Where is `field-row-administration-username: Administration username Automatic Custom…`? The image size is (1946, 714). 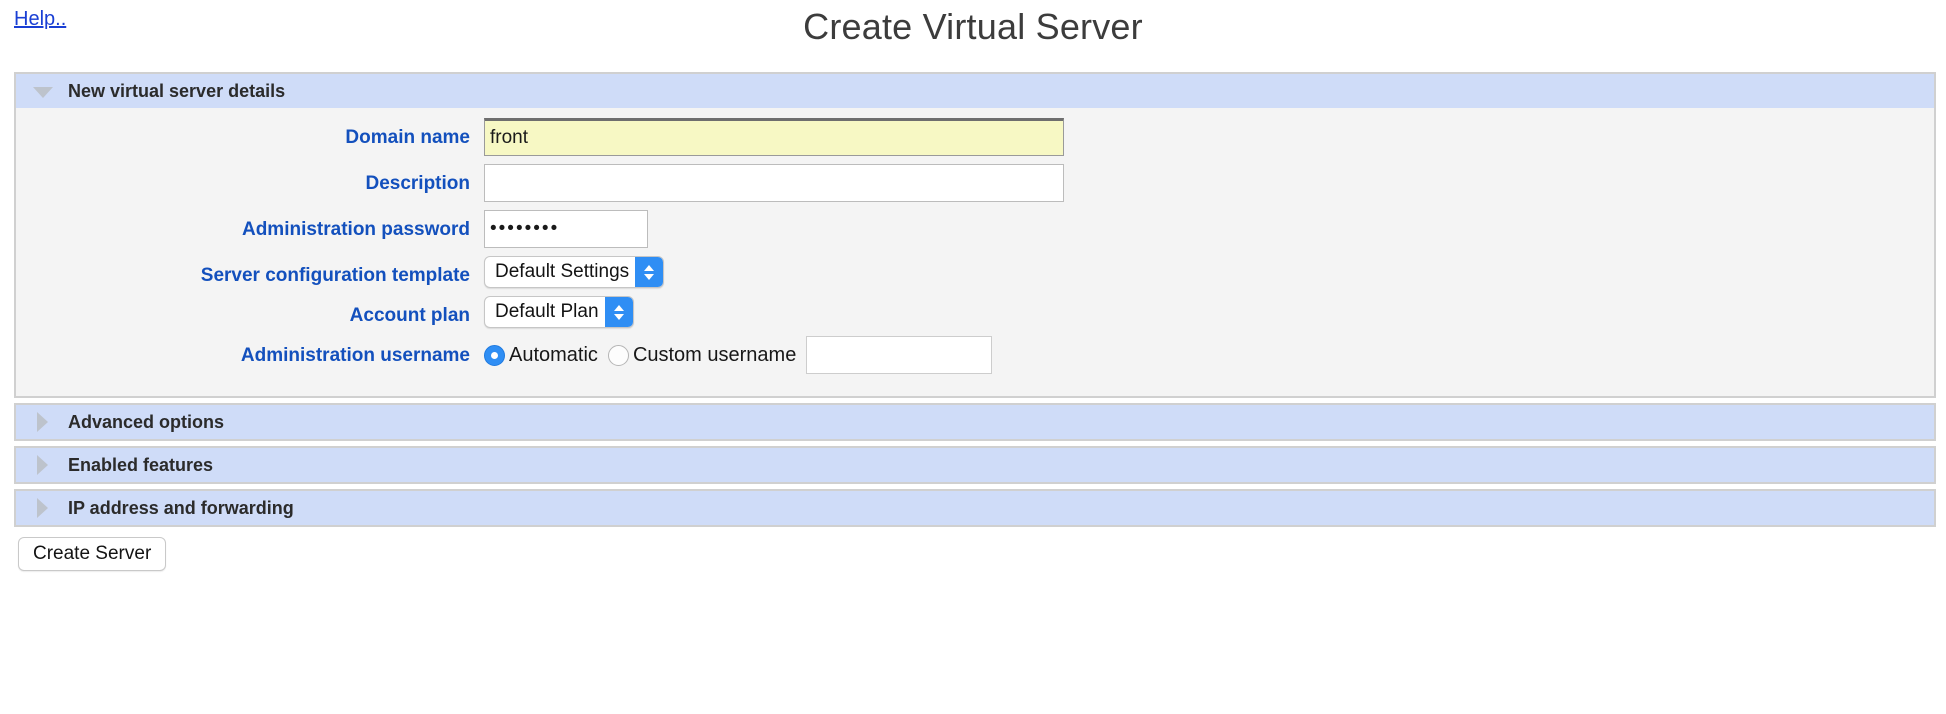
field-row-administration-username: Administration username Automatic Custom… is located at coordinates (975, 355).